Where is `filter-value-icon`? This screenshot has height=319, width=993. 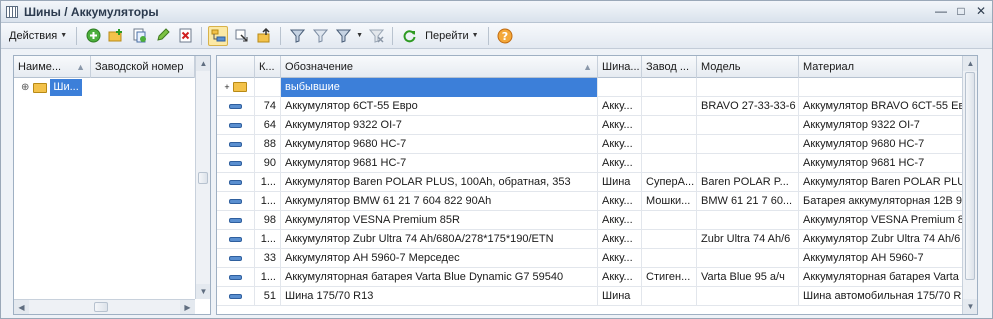
filter-value-icon is located at coordinates (320, 36).